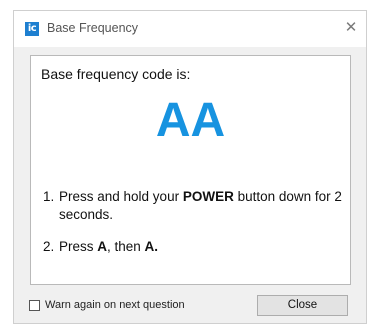  What do you see at coordinates (93, 28) in the screenshot?
I see `window-title: Base Frequency` at bounding box center [93, 28].